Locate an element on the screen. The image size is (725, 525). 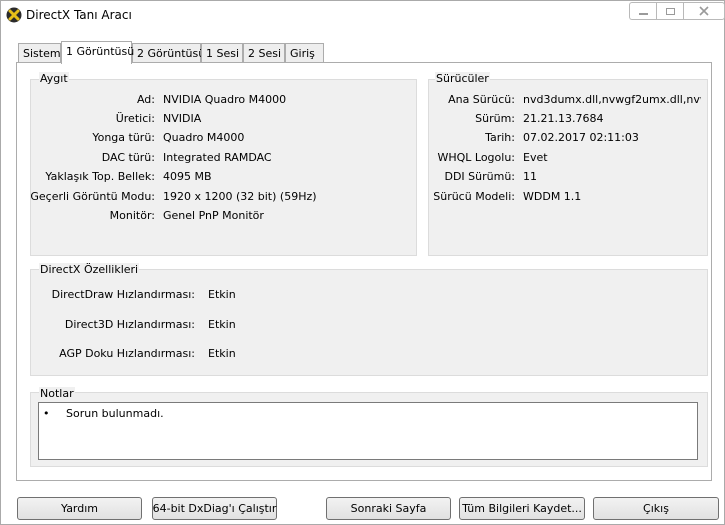
directdraw-accel-label: DirectDraw Hızlandırması: is located at coordinates (123, 294).